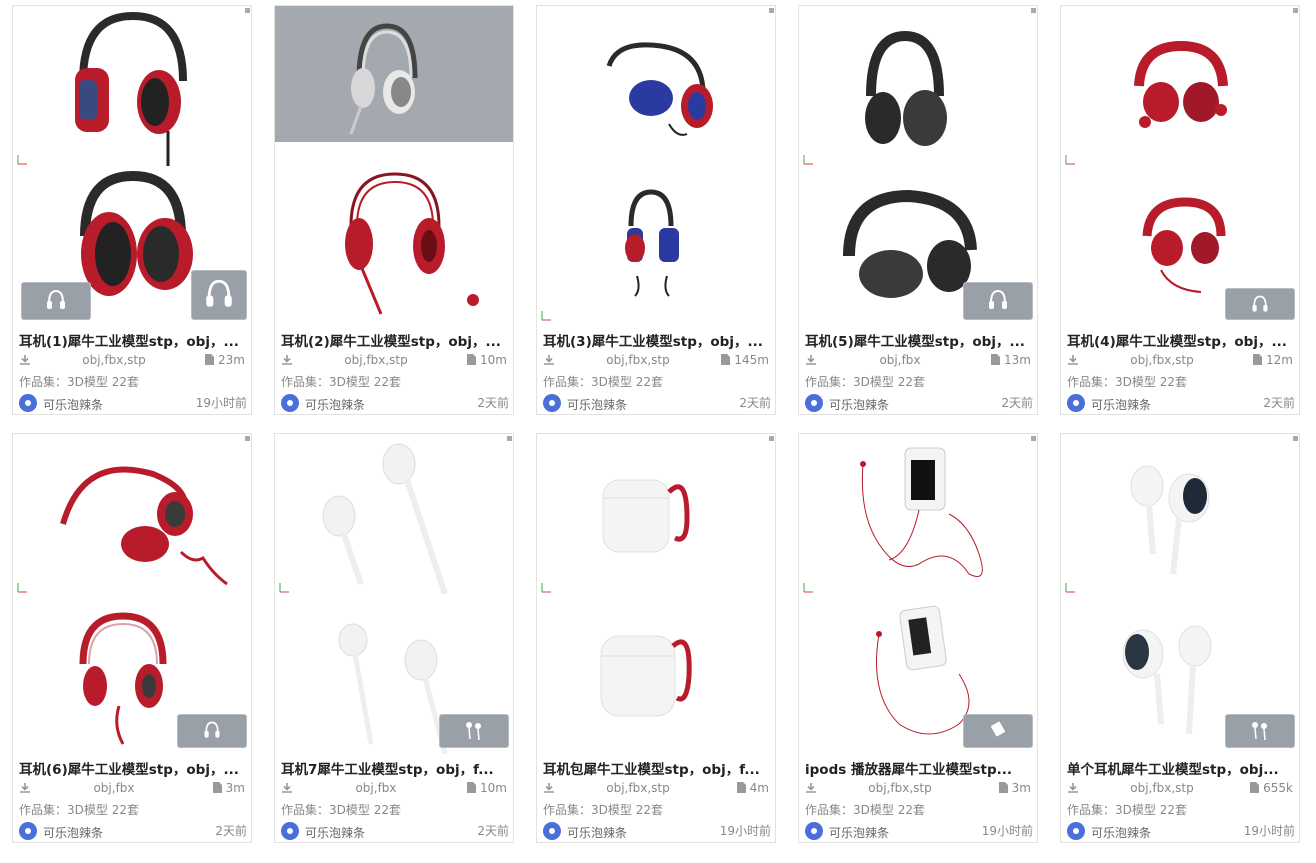 This screenshot has height=863, width=1316. What do you see at coordinates (906, 88) in the screenshot?
I see `black-headphones-icon` at bounding box center [906, 88].